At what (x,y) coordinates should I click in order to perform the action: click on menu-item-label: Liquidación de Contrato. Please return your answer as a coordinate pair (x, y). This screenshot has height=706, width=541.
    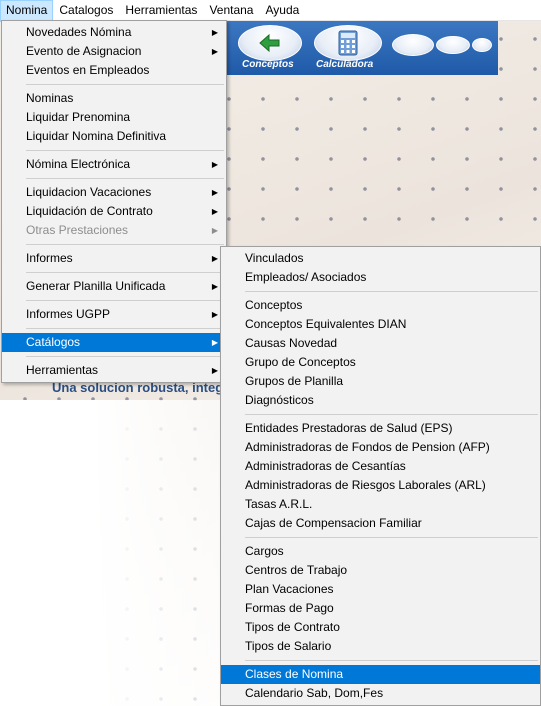
    Looking at the image, I should click on (89, 211).